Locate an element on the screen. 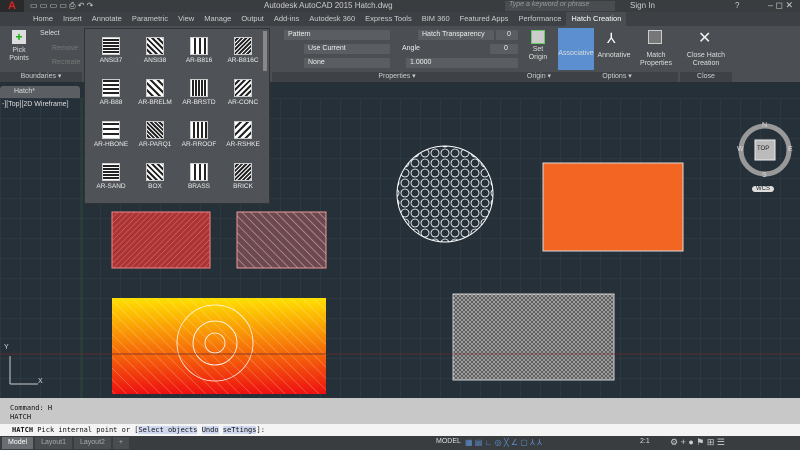 The image size is (800, 450). status-settings-icons: ⚙ + ● ⚑ ⊞ ☰ is located at coordinates (697, 442).